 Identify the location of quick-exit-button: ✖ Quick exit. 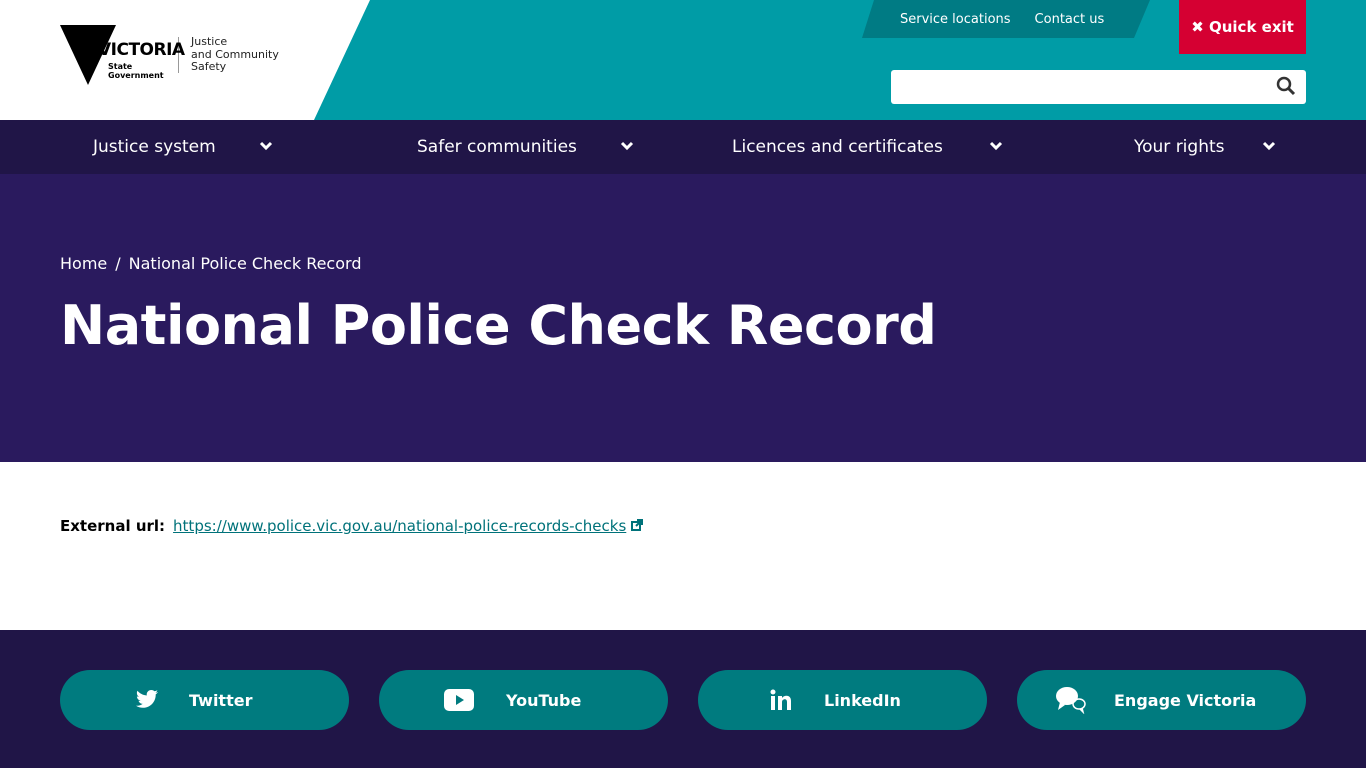
(1242, 27).